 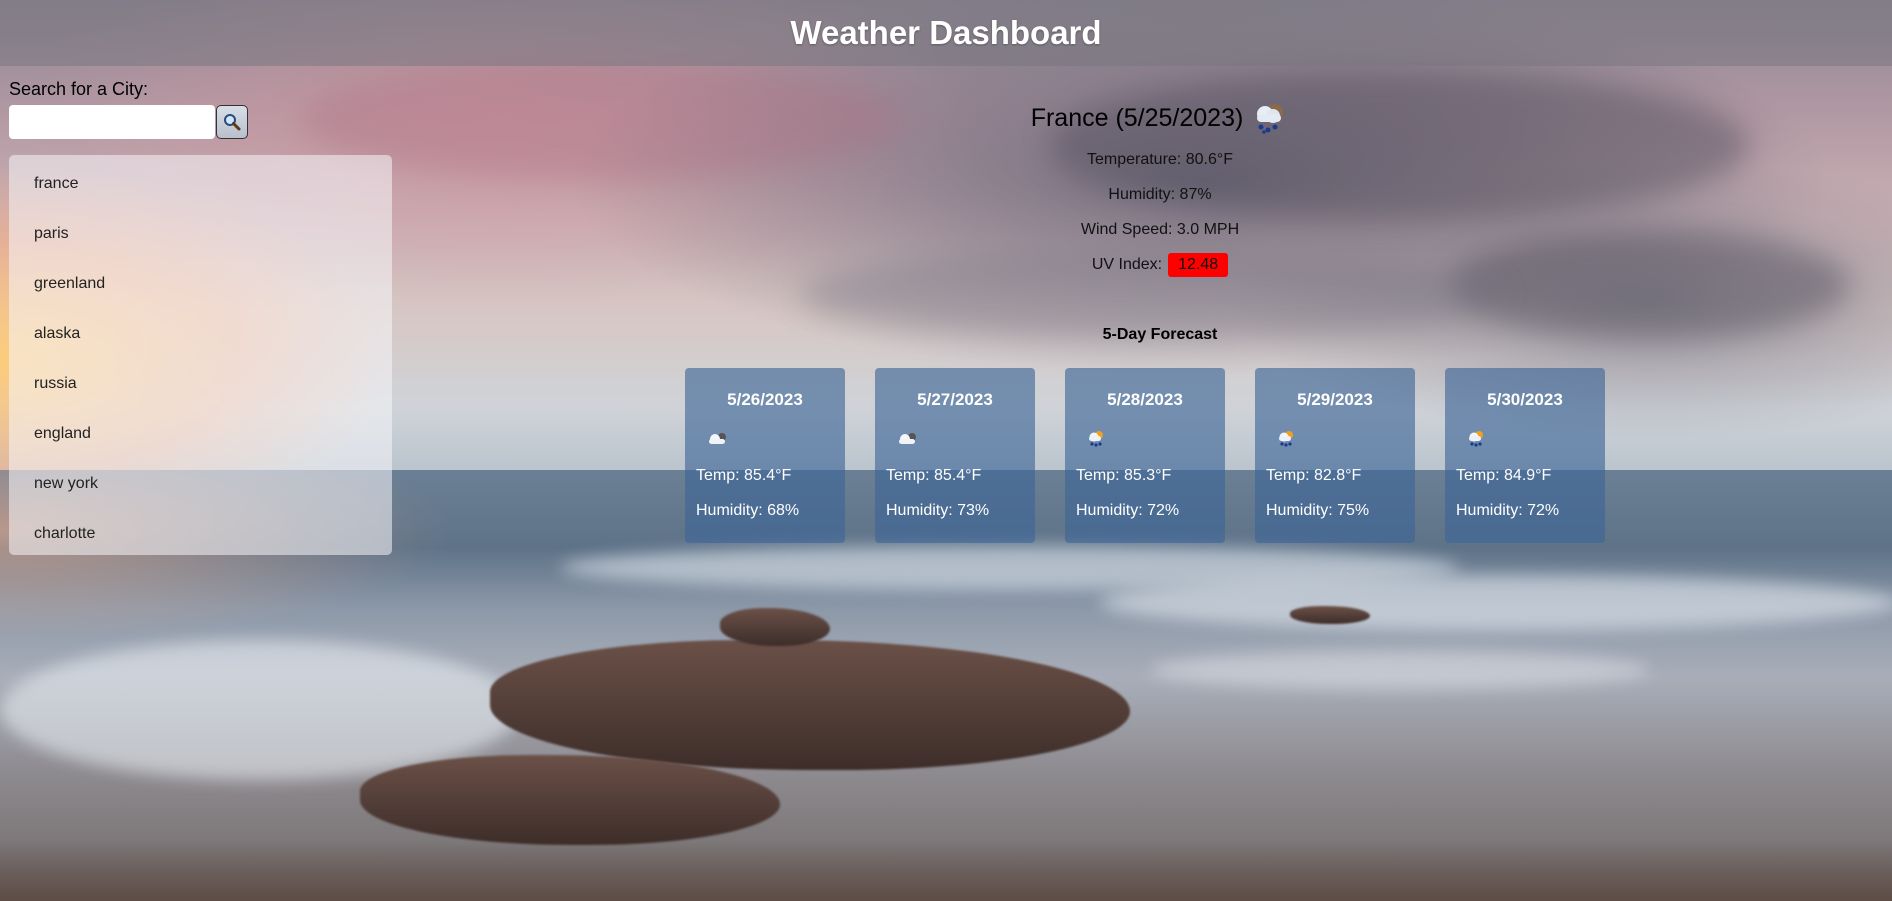 I want to click on forecast-card: 5/27/2023 Temp: 85.4°F Humidity: 73%, so click(x=955, y=455).